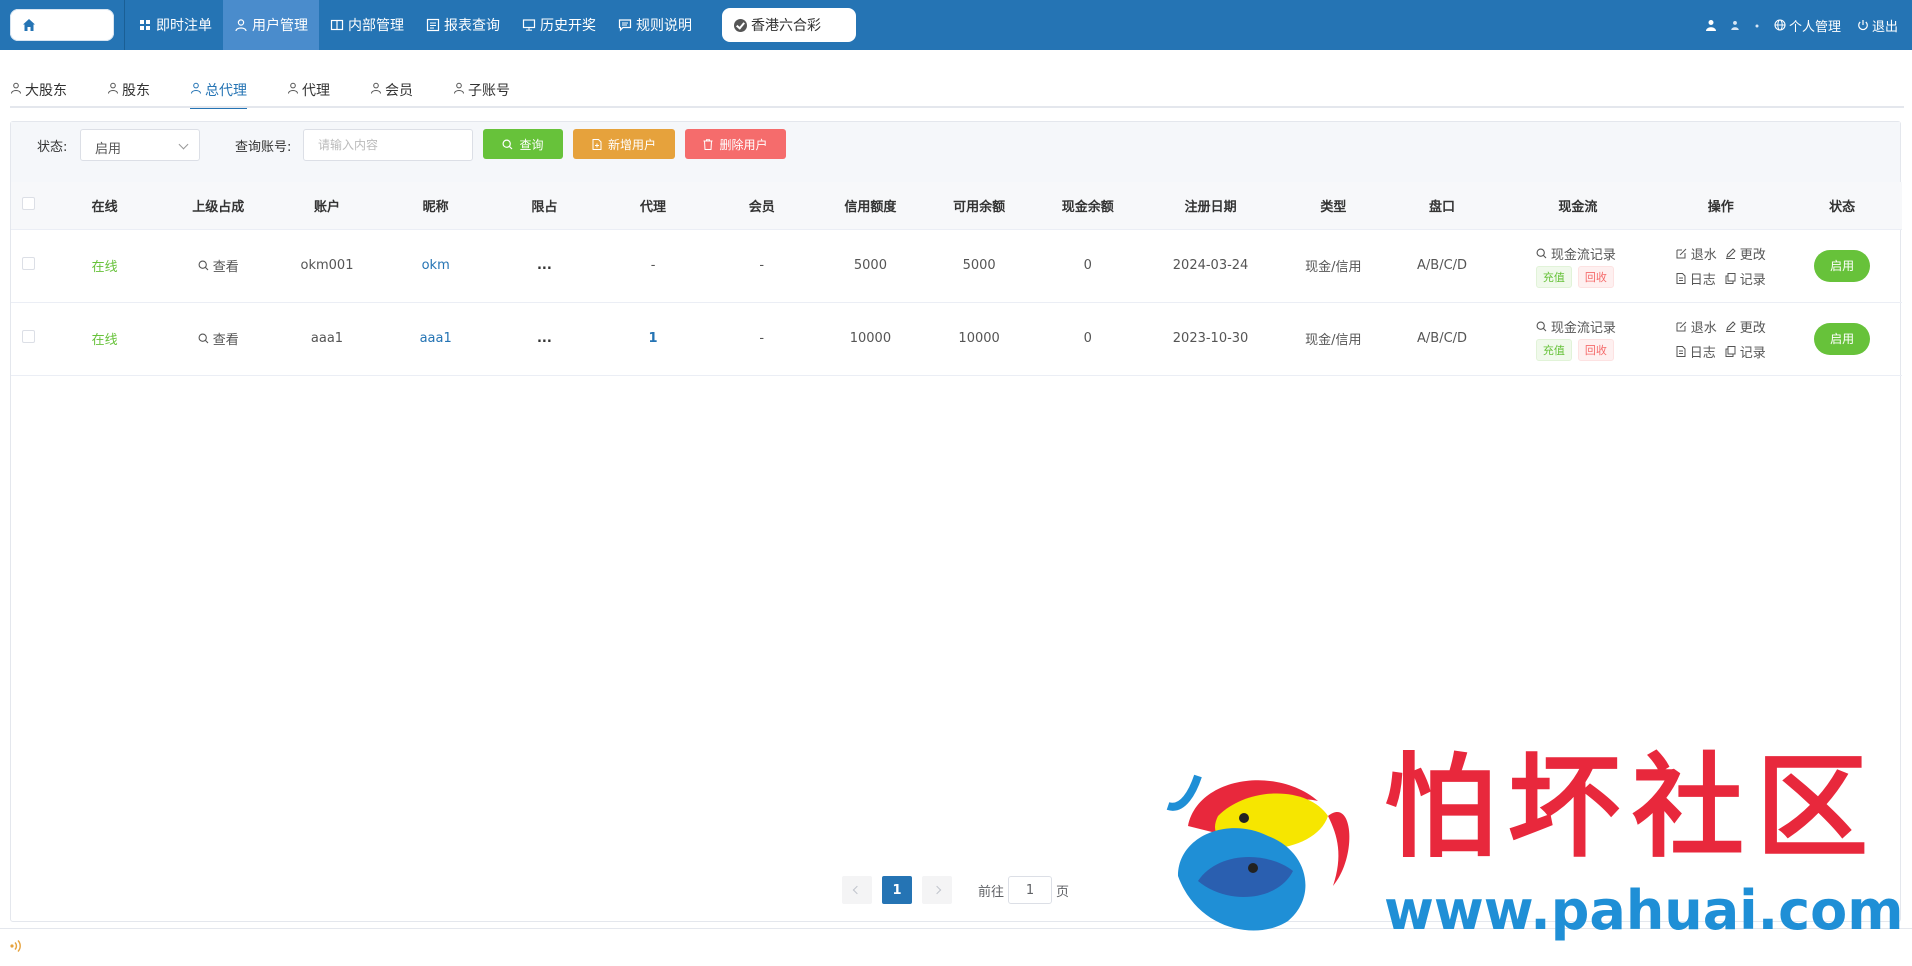 The width and height of the screenshot is (1912, 966). I want to click on tab-label: 代理, so click(316, 91).